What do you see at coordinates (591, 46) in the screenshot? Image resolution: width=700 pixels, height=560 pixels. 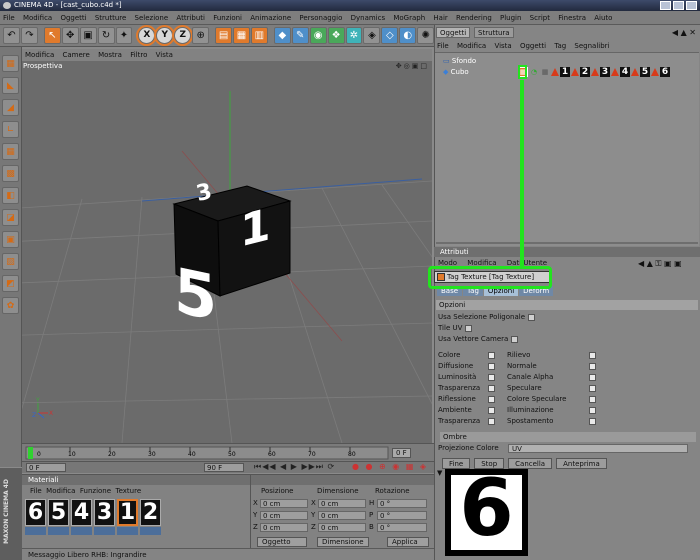 I see `om-menu-segnalibri: Segnalibri` at bounding box center [591, 46].